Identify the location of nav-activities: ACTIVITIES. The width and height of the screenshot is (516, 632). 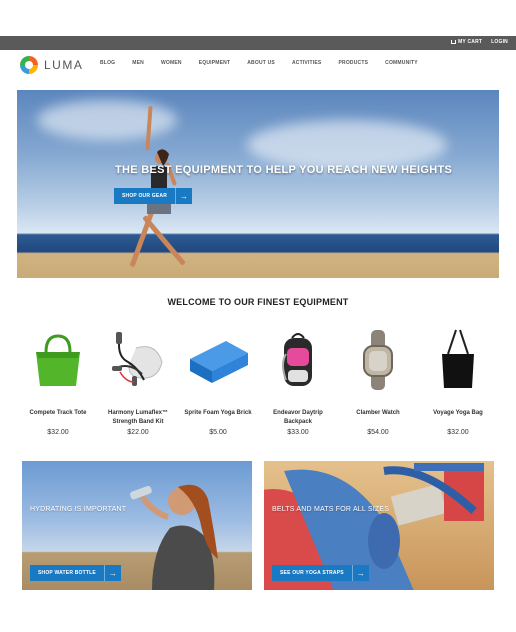
(307, 63).